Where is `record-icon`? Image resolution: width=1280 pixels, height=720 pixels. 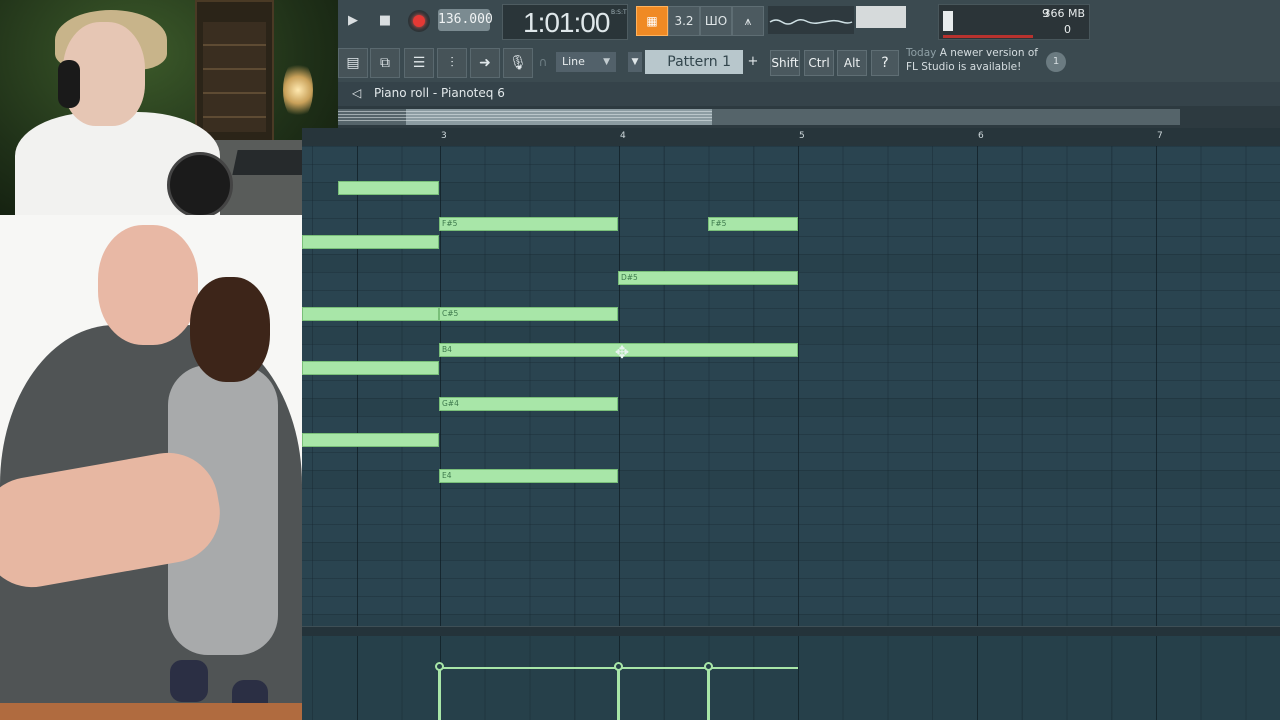 record-icon is located at coordinates (419, 21).